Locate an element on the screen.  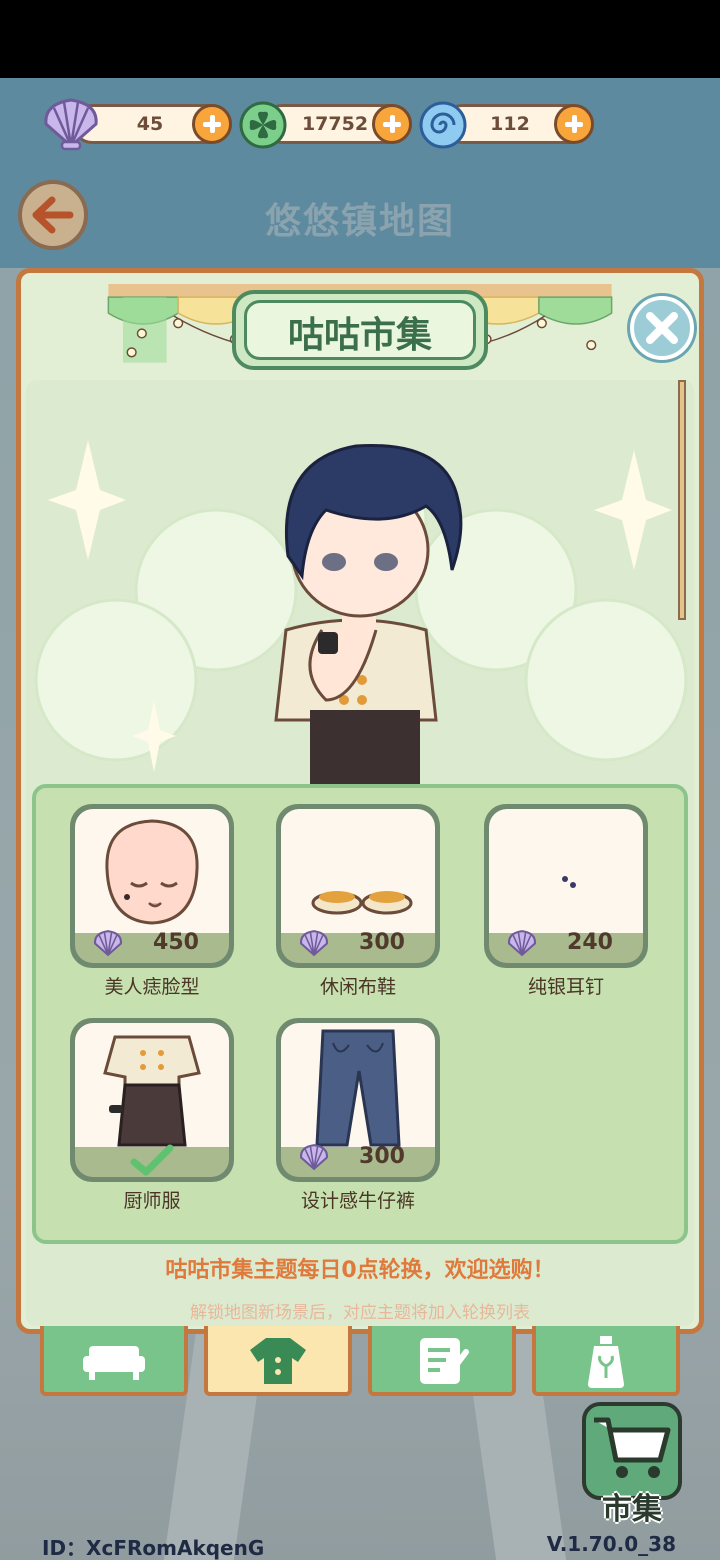
player-id: ID：XcFRomAkqenG is located at coordinates (153, 1548).